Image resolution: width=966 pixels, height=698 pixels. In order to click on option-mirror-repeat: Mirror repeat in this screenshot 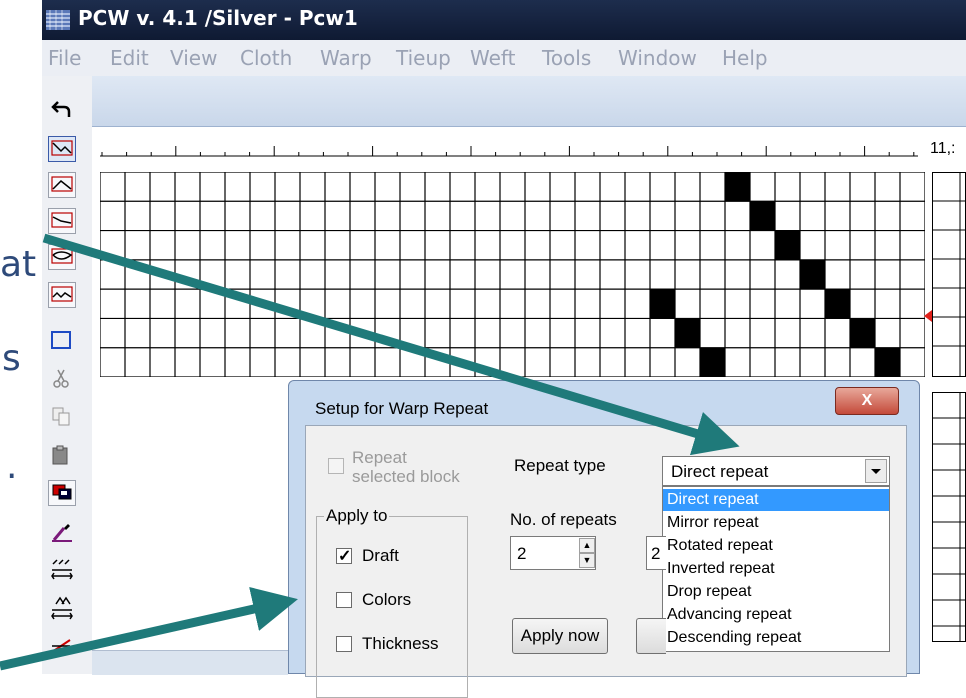, I will do `click(776, 523)`.